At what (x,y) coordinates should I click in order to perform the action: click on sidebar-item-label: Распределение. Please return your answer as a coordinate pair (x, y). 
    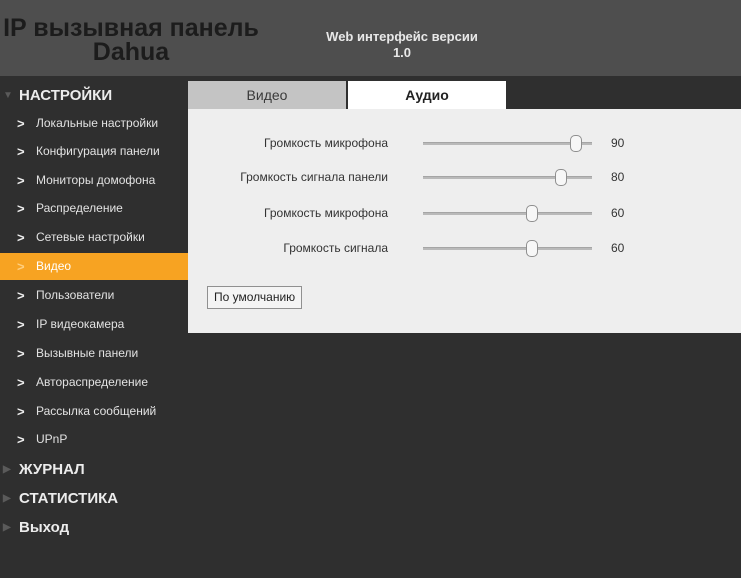
    Looking at the image, I should click on (79, 208).